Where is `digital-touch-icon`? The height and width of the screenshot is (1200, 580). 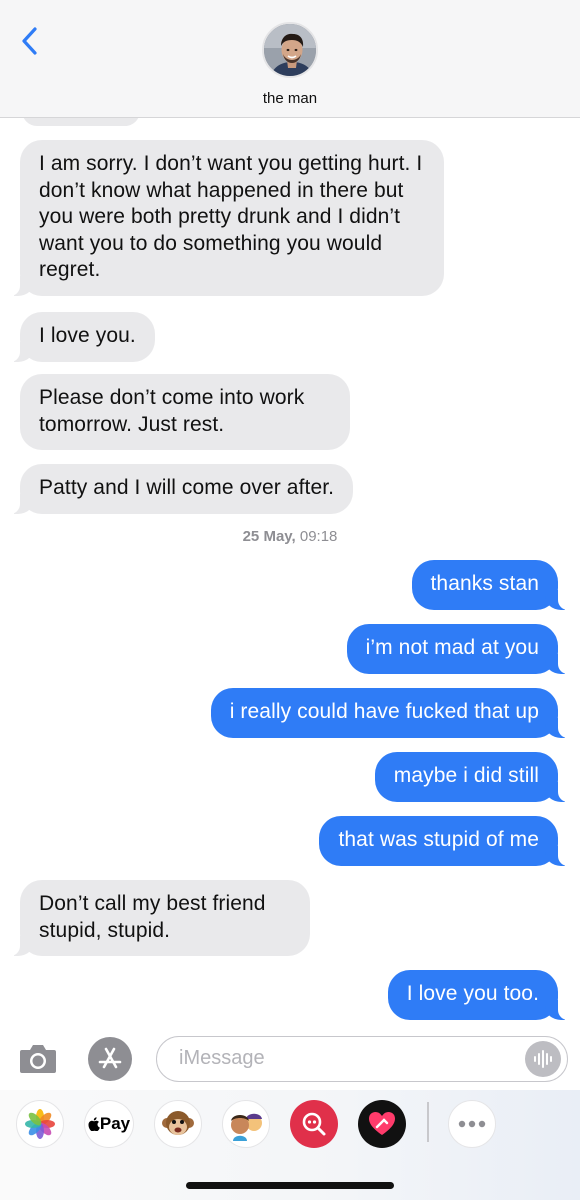 digital-touch-icon is located at coordinates (382, 1123).